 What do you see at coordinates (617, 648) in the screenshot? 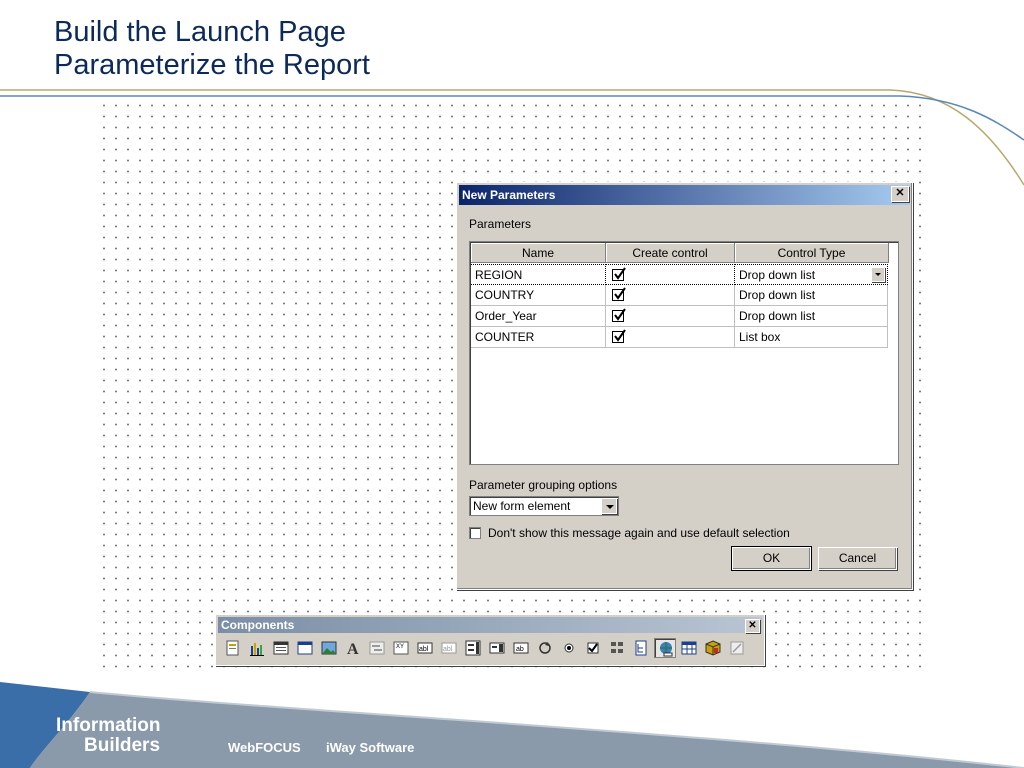
I see `tree-icon` at bounding box center [617, 648].